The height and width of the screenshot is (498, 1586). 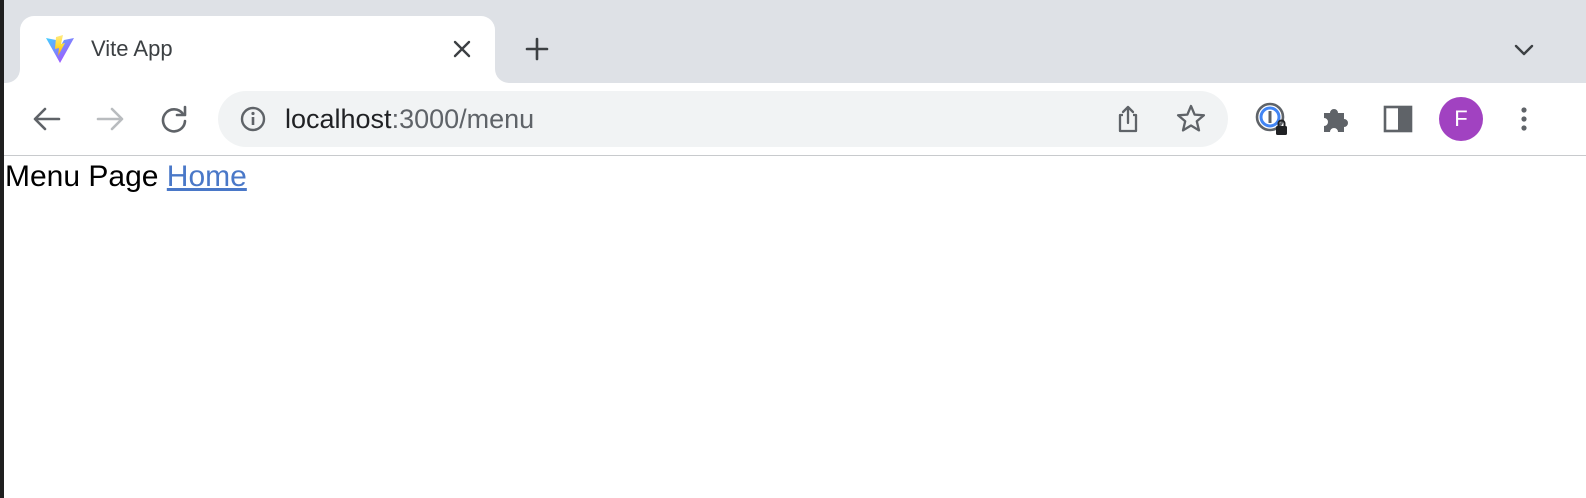 What do you see at coordinates (462, 49) in the screenshot?
I see `close-icon` at bounding box center [462, 49].